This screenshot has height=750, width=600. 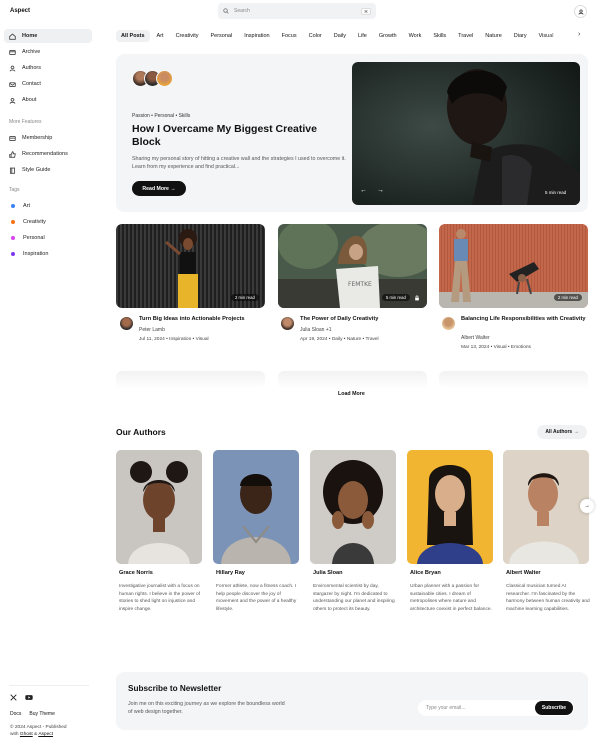 What do you see at coordinates (187, 36) in the screenshot?
I see `tab-creativity: Creativity` at bounding box center [187, 36].